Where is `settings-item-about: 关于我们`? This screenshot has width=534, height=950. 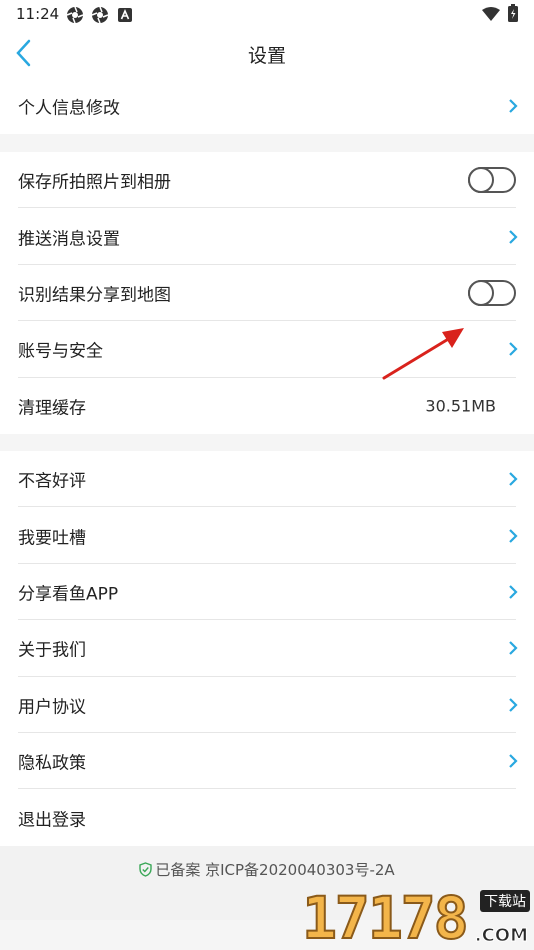 settings-item-about: 关于我们 is located at coordinates (267, 648).